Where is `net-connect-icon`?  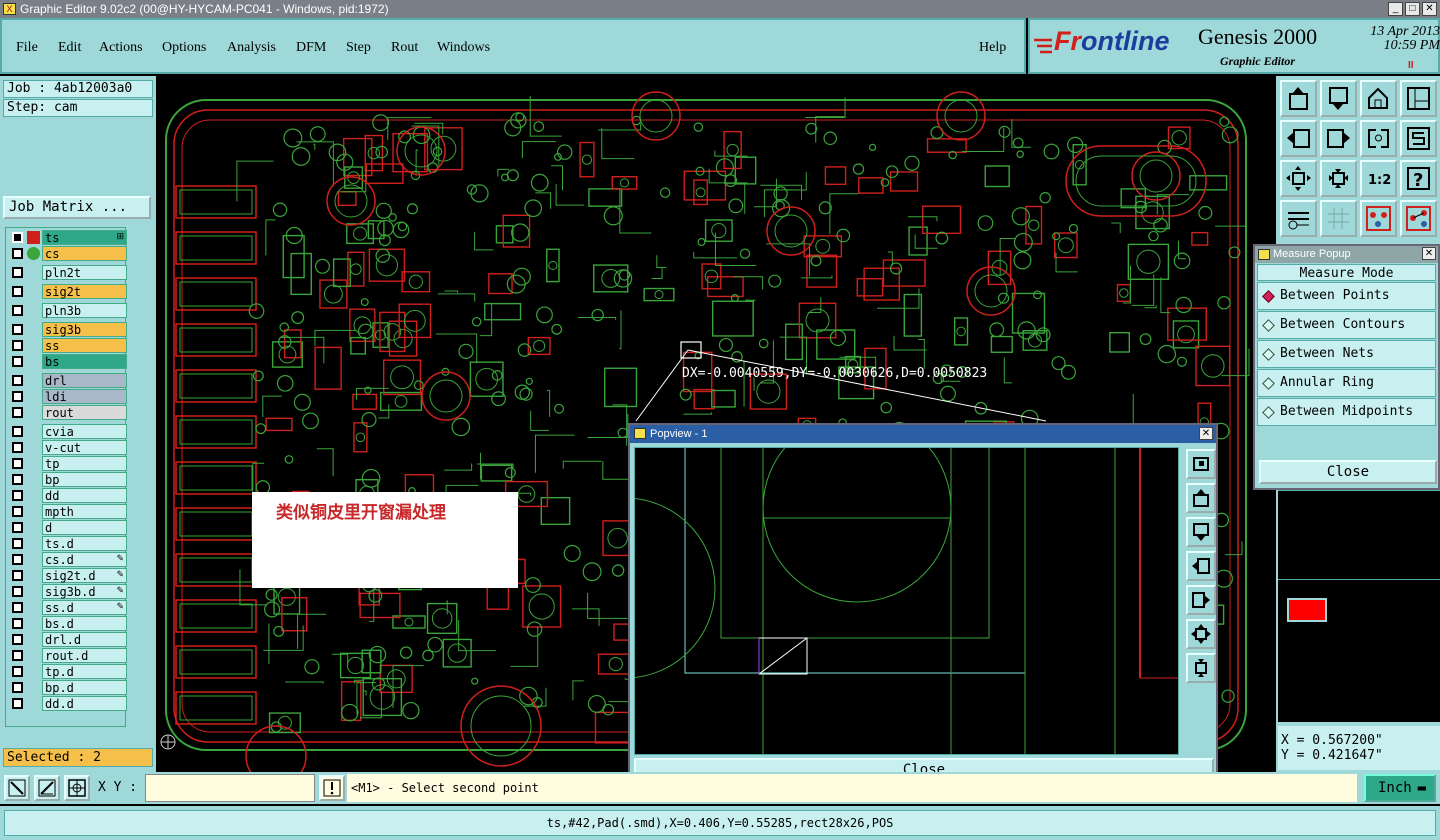
net-connect-icon is located at coordinates (1418, 218).